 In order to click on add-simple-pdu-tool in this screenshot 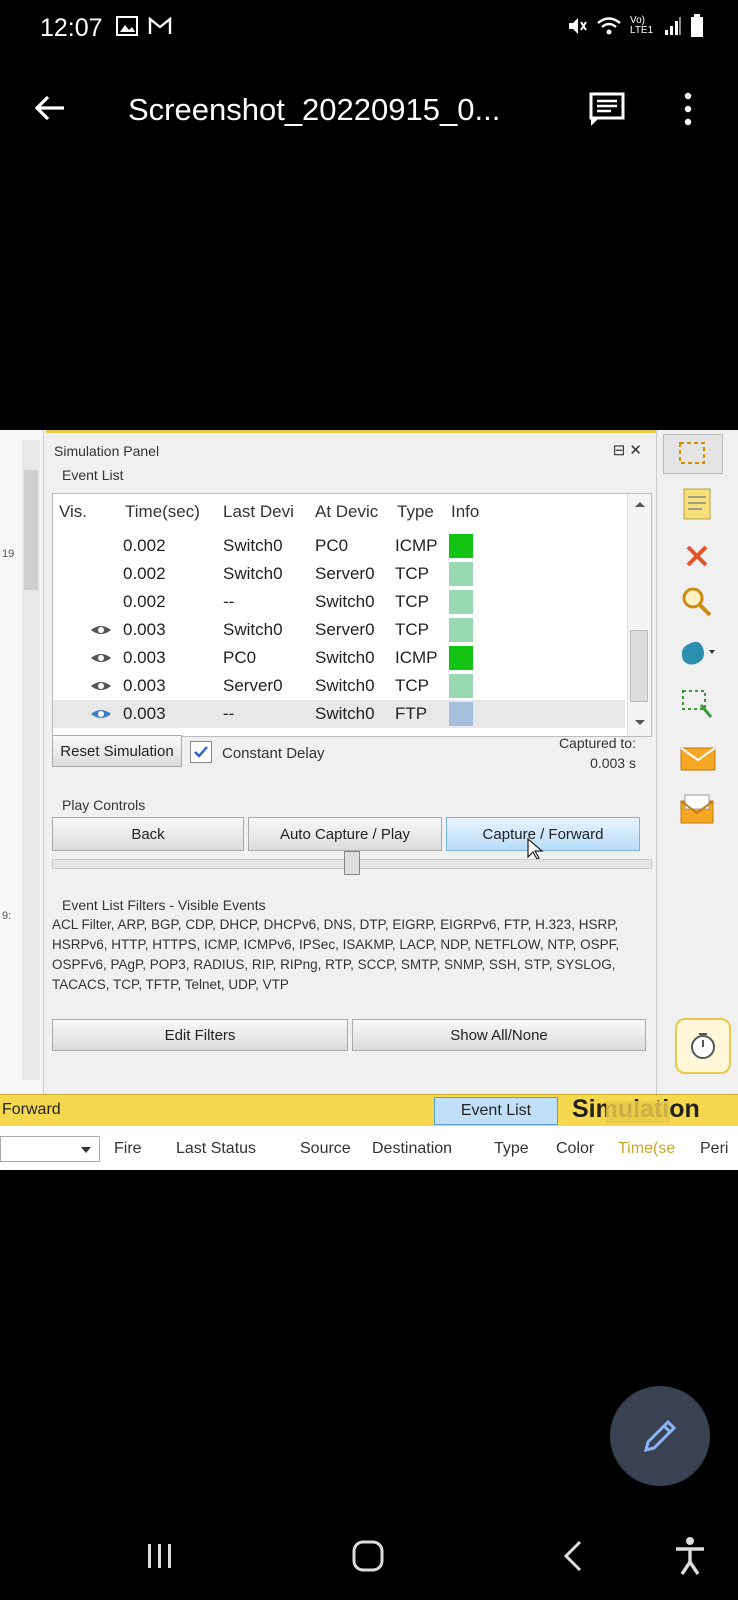, I will do `click(697, 758)`.